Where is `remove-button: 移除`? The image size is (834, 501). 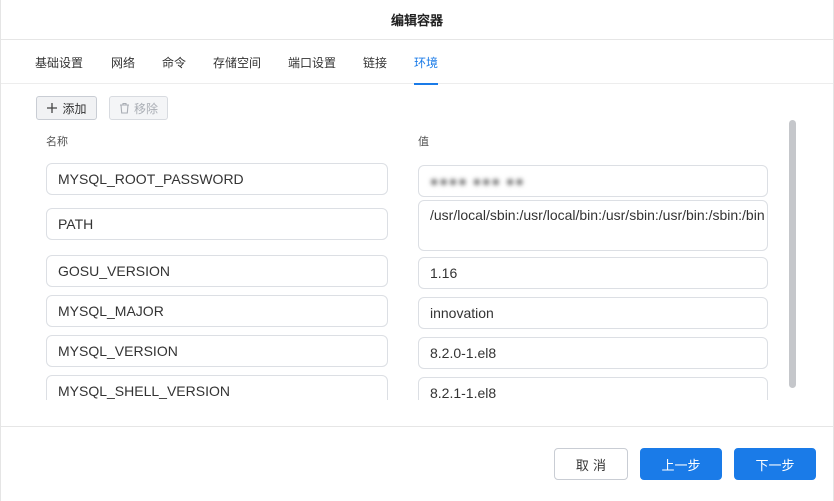
remove-button: 移除 is located at coordinates (138, 108).